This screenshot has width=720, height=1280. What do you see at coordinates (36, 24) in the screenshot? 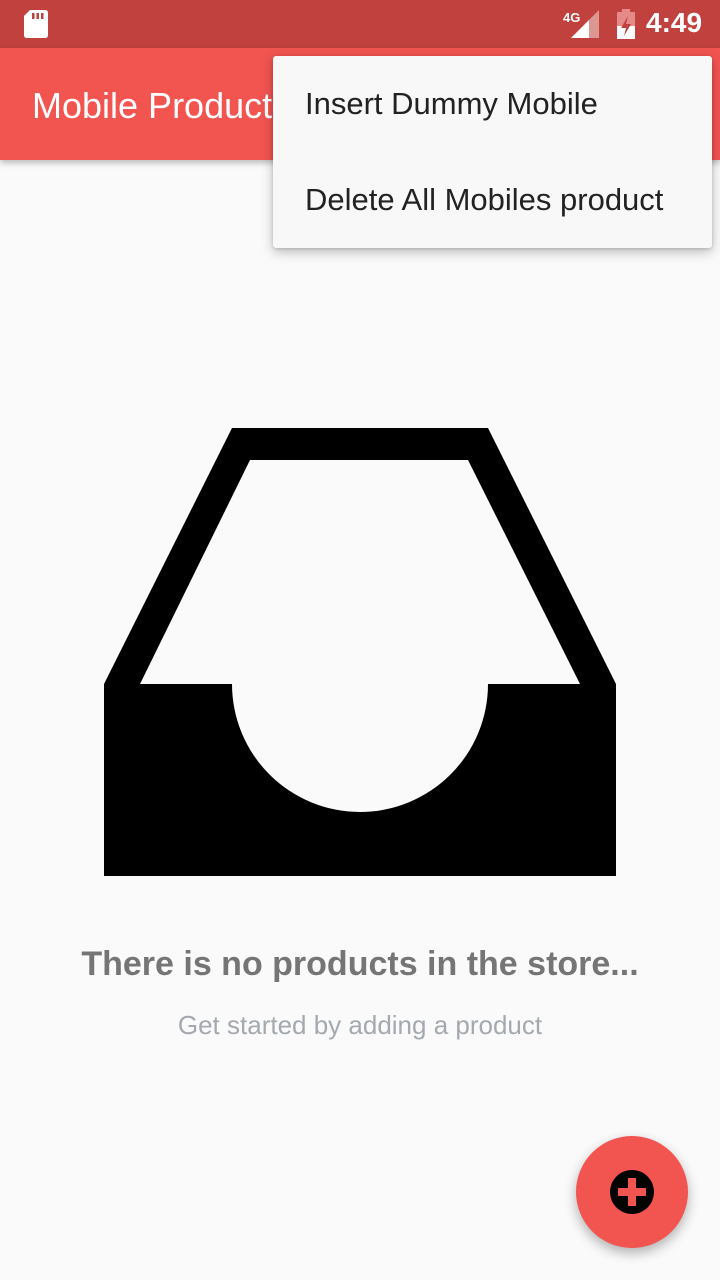
I see `sd-card-icon` at bounding box center [36, 24].